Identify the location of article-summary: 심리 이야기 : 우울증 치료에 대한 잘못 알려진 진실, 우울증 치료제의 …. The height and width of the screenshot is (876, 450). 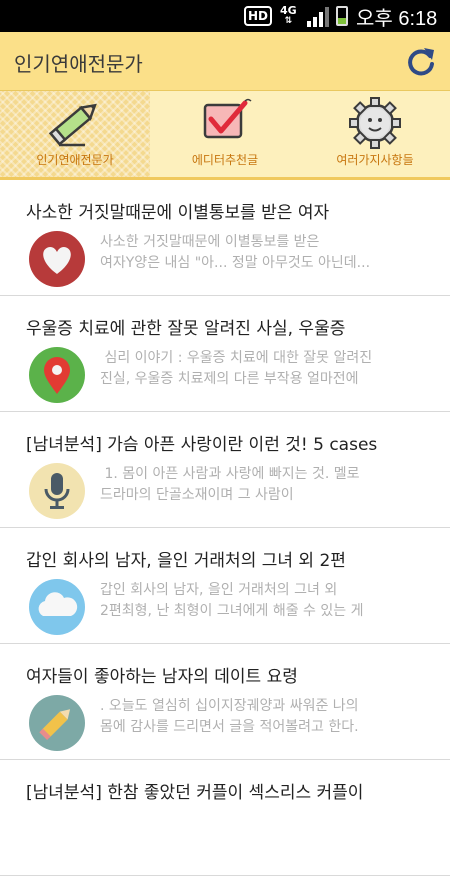
(236, 368).